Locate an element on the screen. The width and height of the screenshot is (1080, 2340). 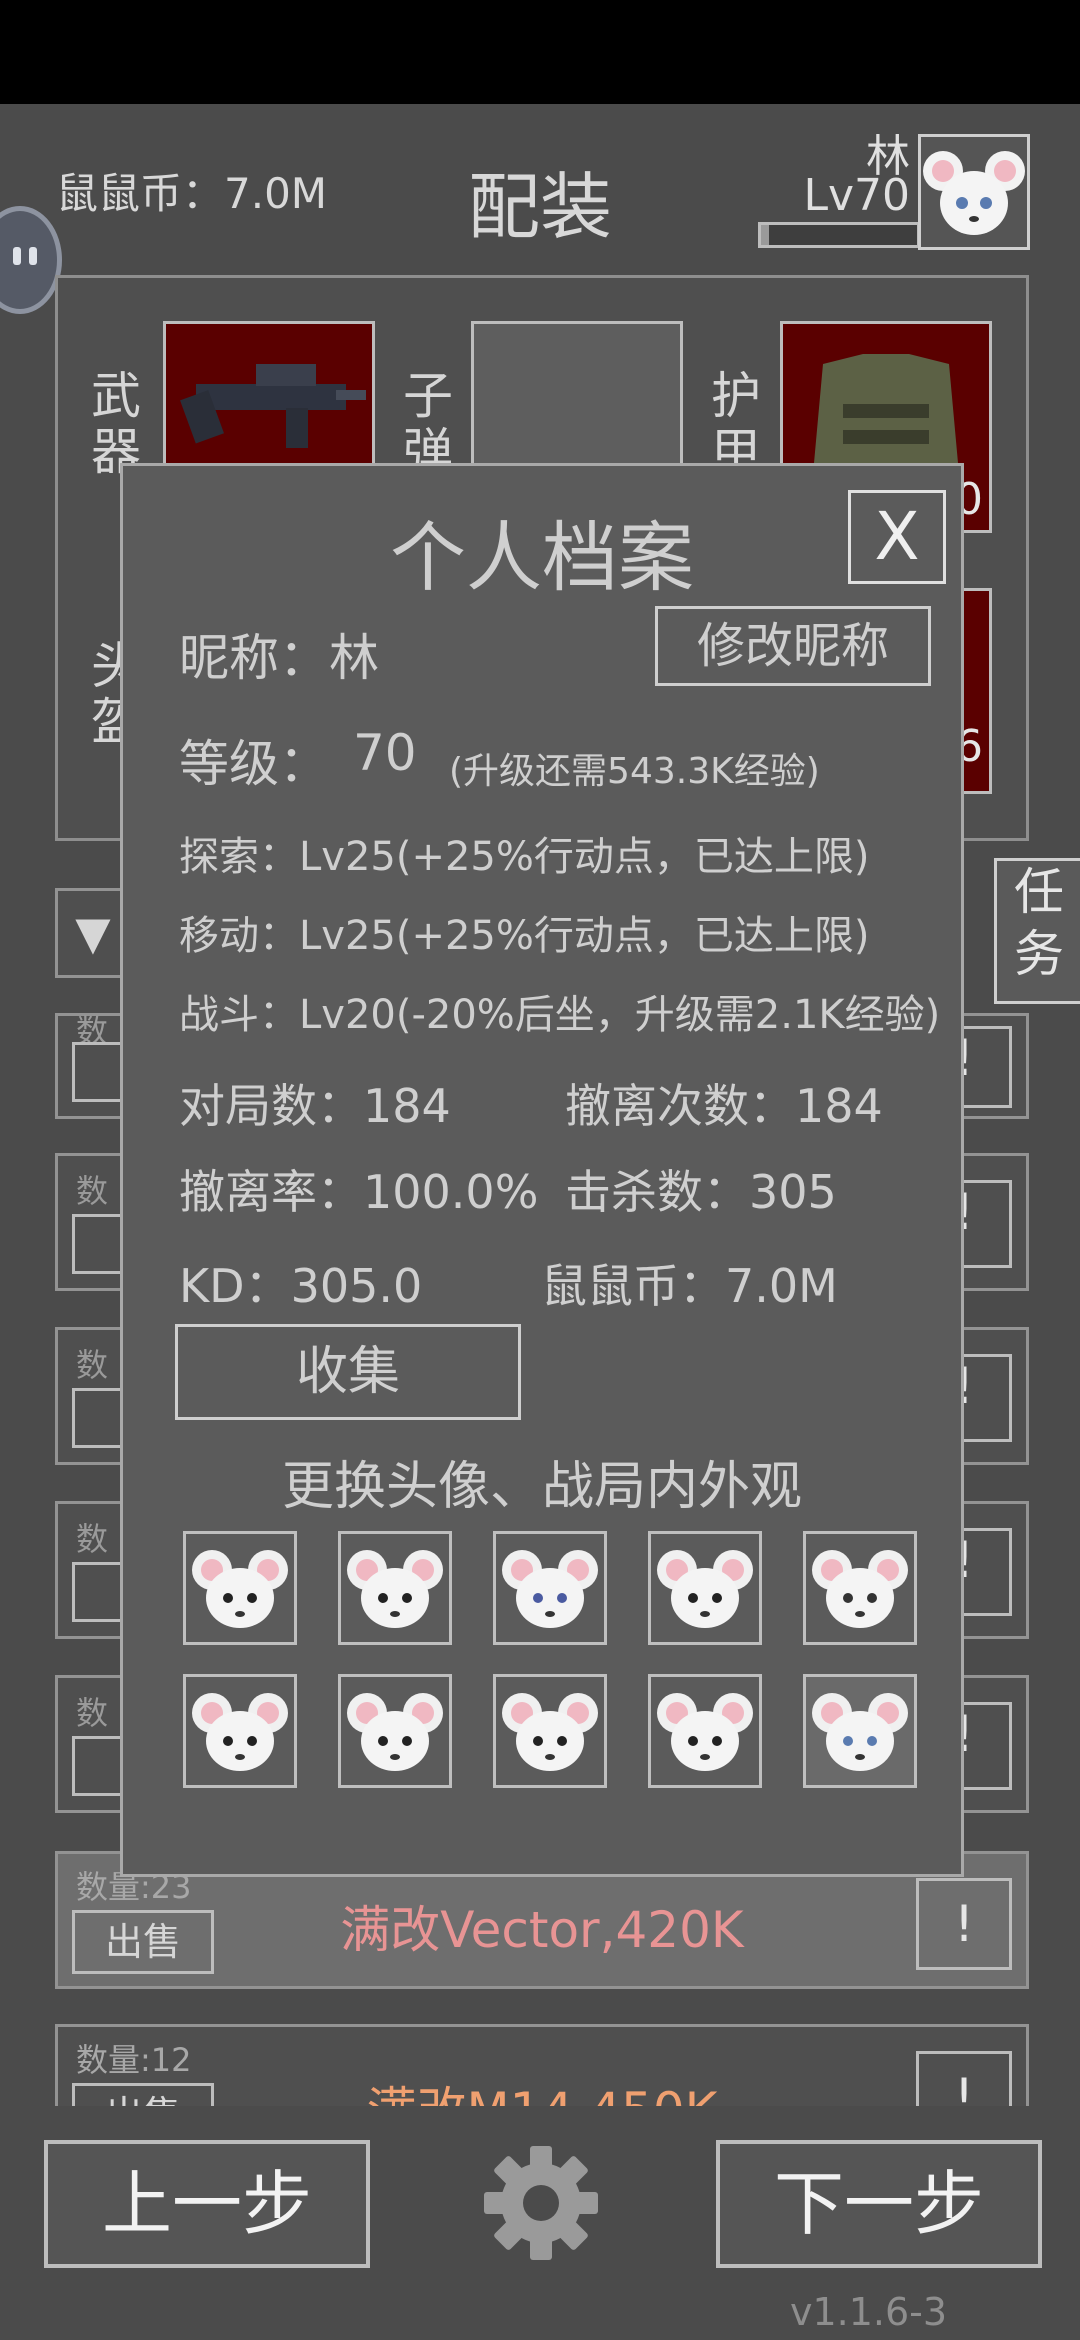
settings-gear-icon is located at coordinates (541, 2203).